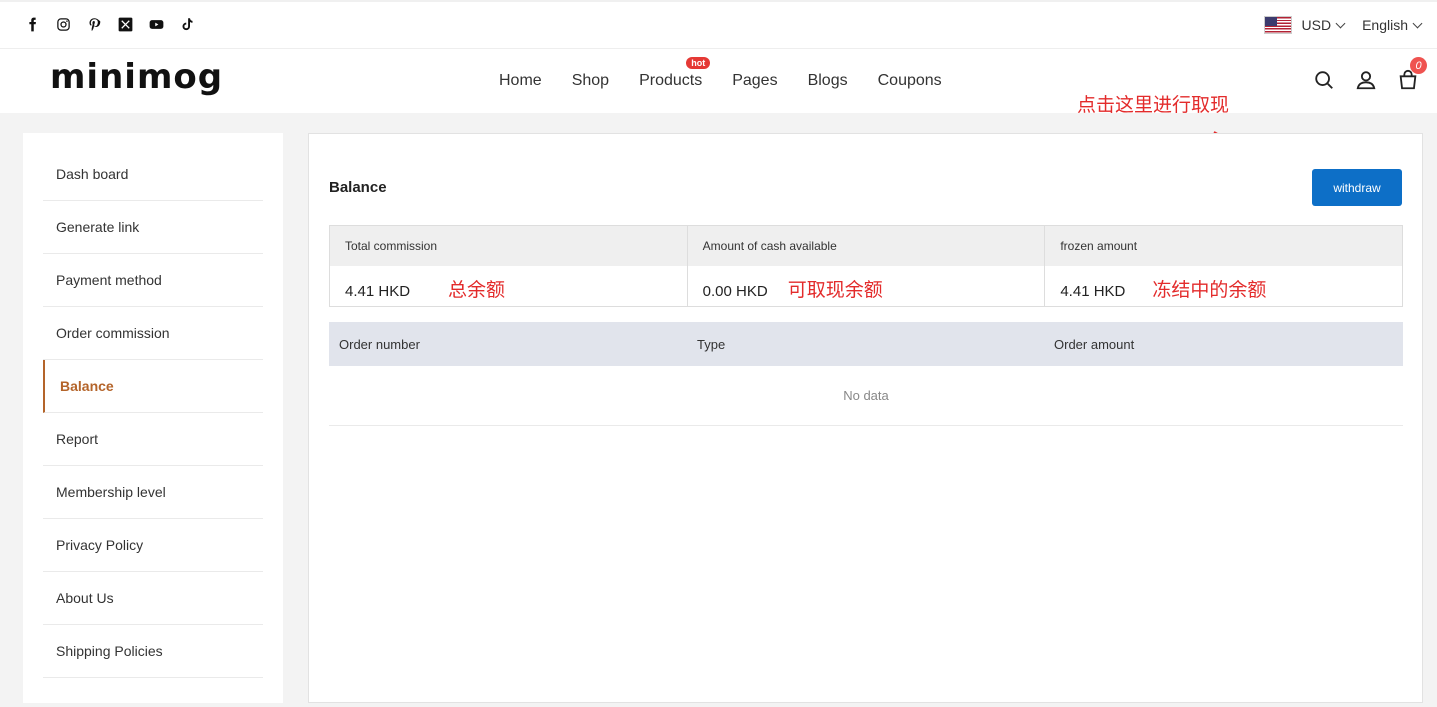 This screenshot has height=707, width=1437. Describe the element at coordinates (156, 24) in the screenshot. I see `youtube-icon` at that location.